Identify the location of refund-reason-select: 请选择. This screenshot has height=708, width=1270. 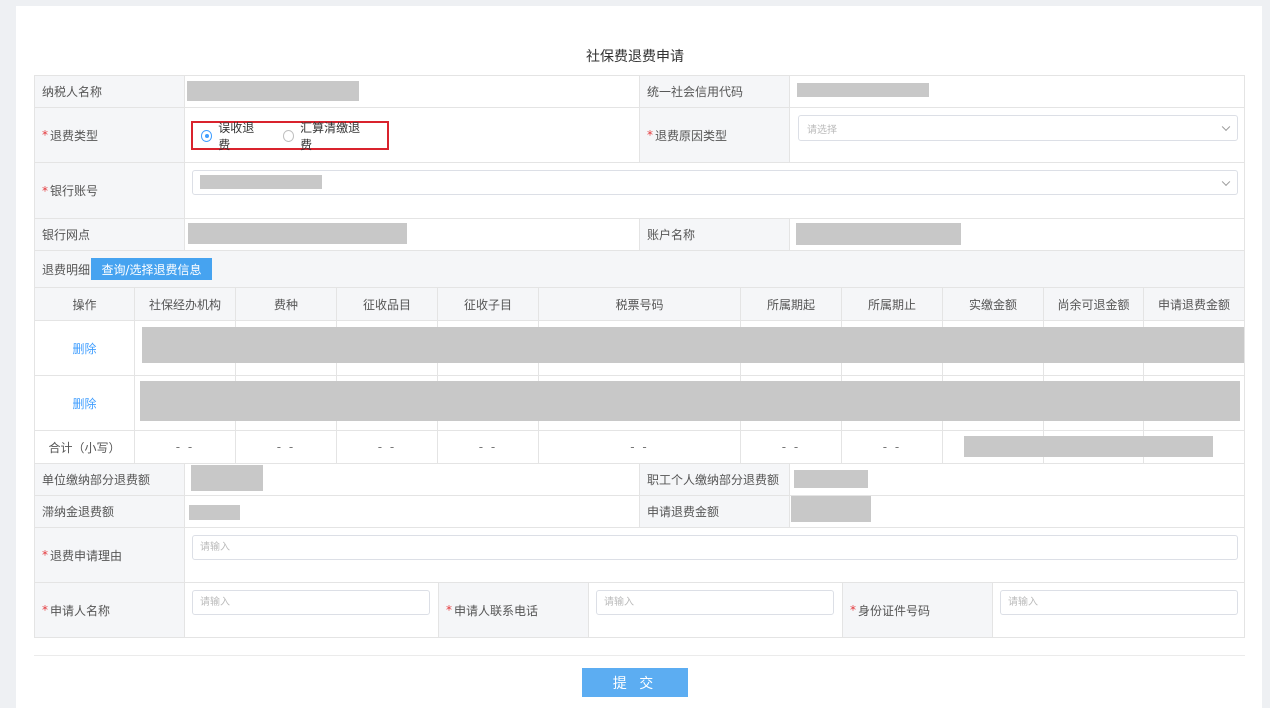
(1018, 128).